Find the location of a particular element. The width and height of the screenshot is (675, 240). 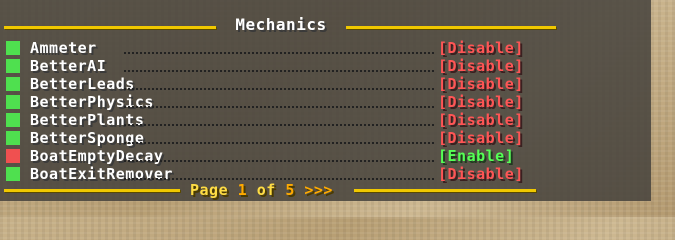

title-left-rule is located at coordinates (110, 27).